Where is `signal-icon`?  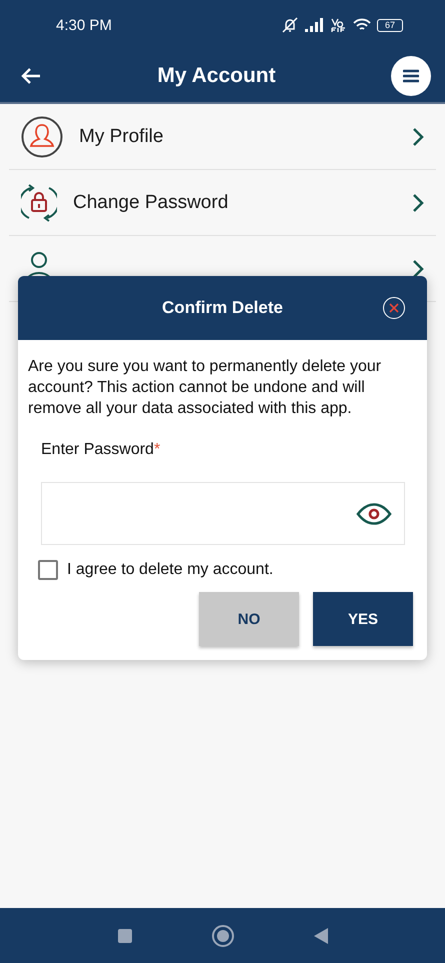
signal-icon is located at coordinates (315, 25).